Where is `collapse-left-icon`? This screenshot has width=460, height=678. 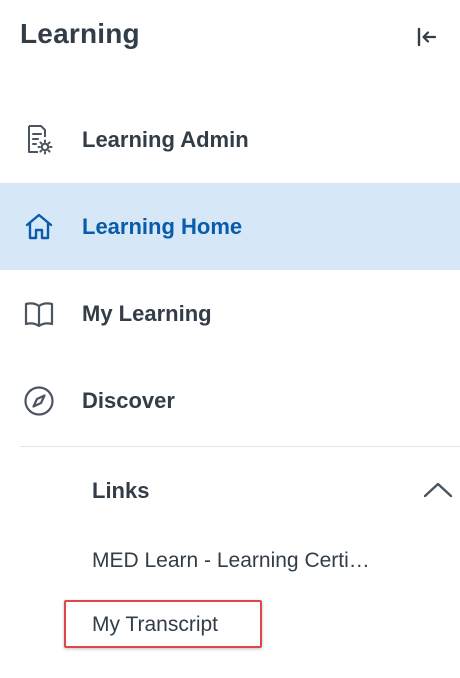
collapse-left-icon is located at coordinates (427, 37).